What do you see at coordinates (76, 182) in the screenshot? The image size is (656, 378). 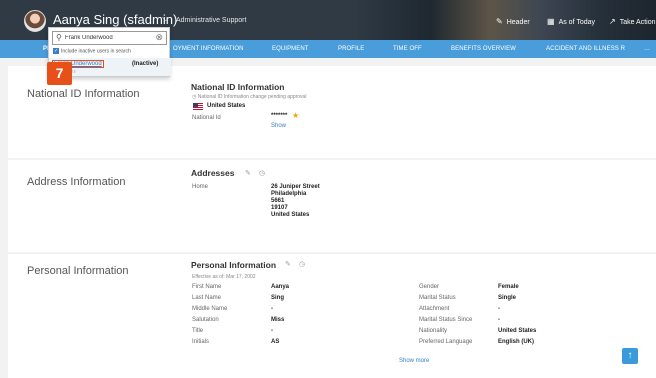 I see `section-label-address: Address Information` at bounding box center [76, 182].